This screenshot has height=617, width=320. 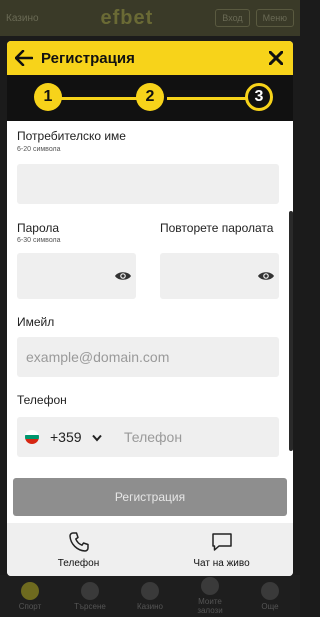 I want to click on phone-label: Телефон, so click(x=42, y=400).